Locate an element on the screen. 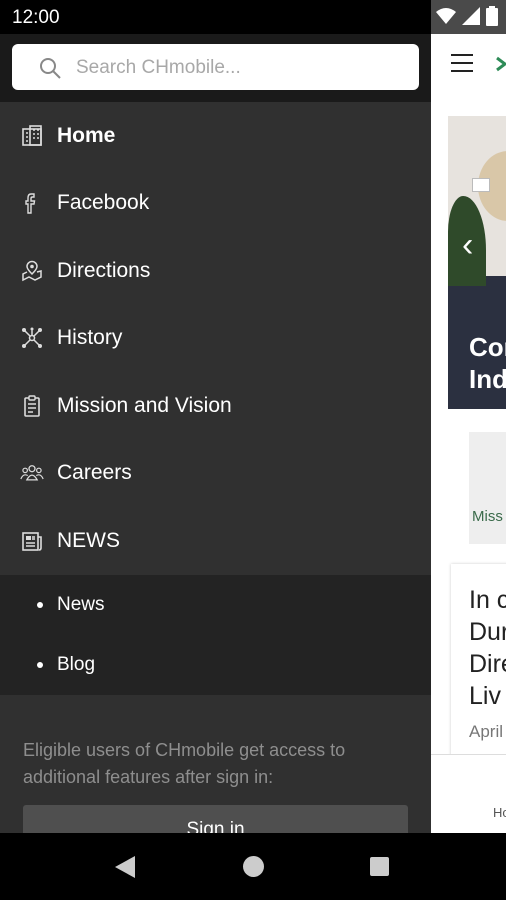  submenu-item-label: Blog is located at coordinates (76, 664).